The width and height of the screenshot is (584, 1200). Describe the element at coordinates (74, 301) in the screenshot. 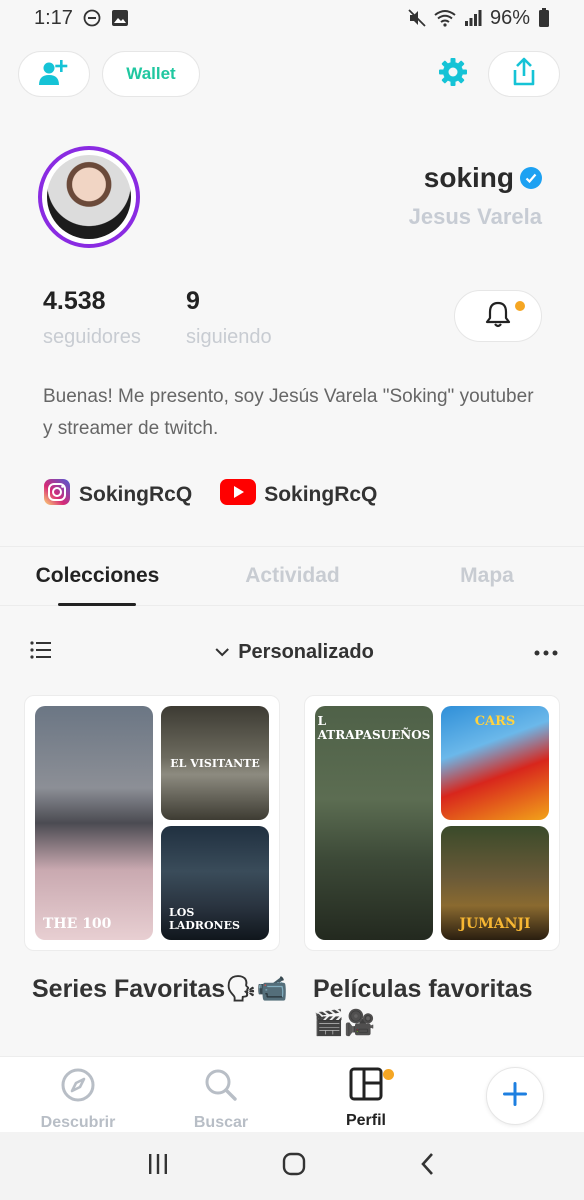

I see `followers-count: 4.538` at that location.